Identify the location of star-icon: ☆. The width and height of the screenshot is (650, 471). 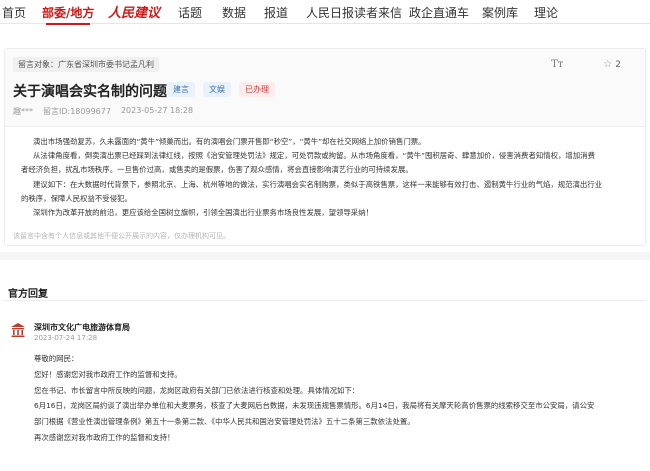
(608, 64).